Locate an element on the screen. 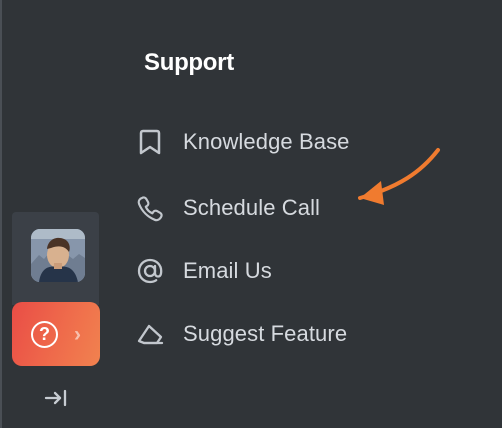 The width and height of the screenshot is (502, 428). collapse-right-icon is located at coordinates (55, 398).